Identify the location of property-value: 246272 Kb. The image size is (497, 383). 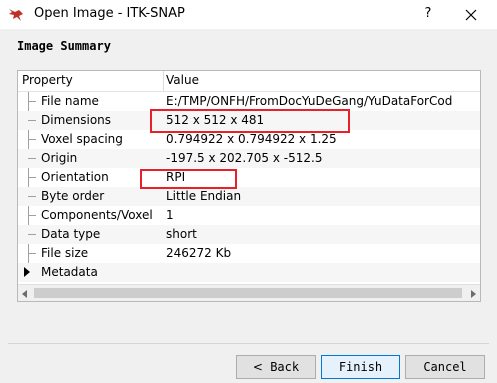
(199, 253).